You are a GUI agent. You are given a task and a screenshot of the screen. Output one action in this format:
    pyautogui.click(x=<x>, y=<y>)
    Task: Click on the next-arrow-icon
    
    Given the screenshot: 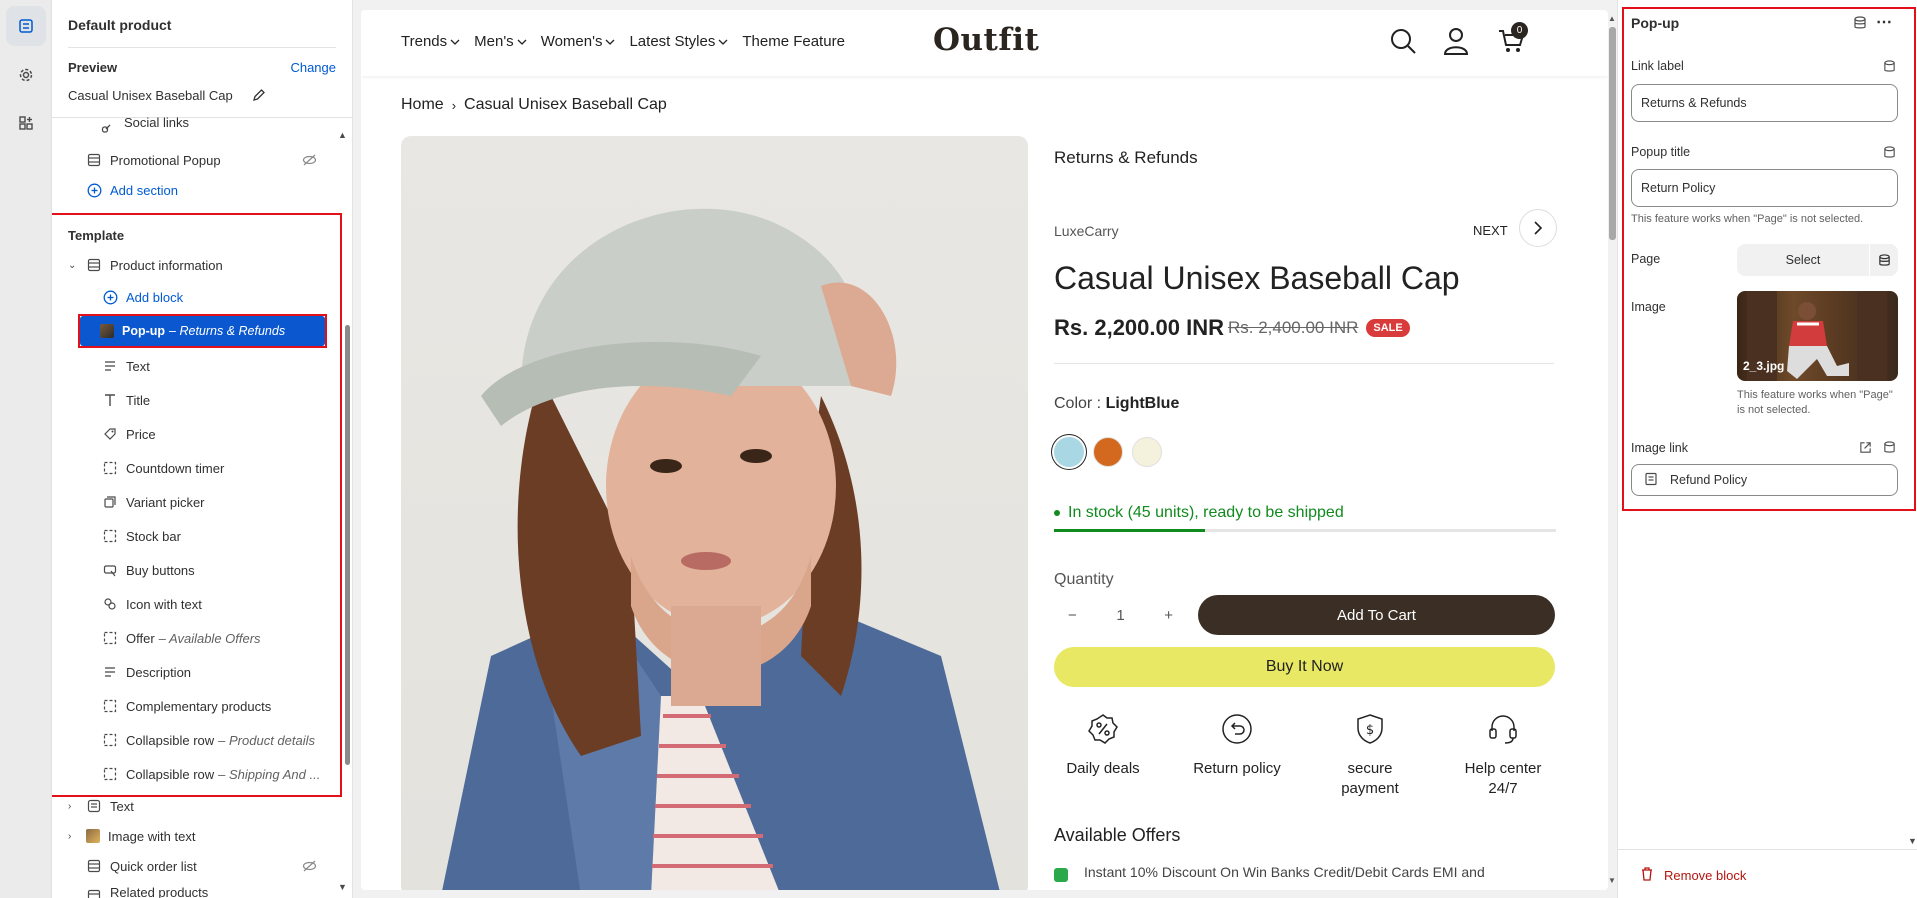 What is the action you would take?
    pyautogui.click(x=1538, y=228)
    